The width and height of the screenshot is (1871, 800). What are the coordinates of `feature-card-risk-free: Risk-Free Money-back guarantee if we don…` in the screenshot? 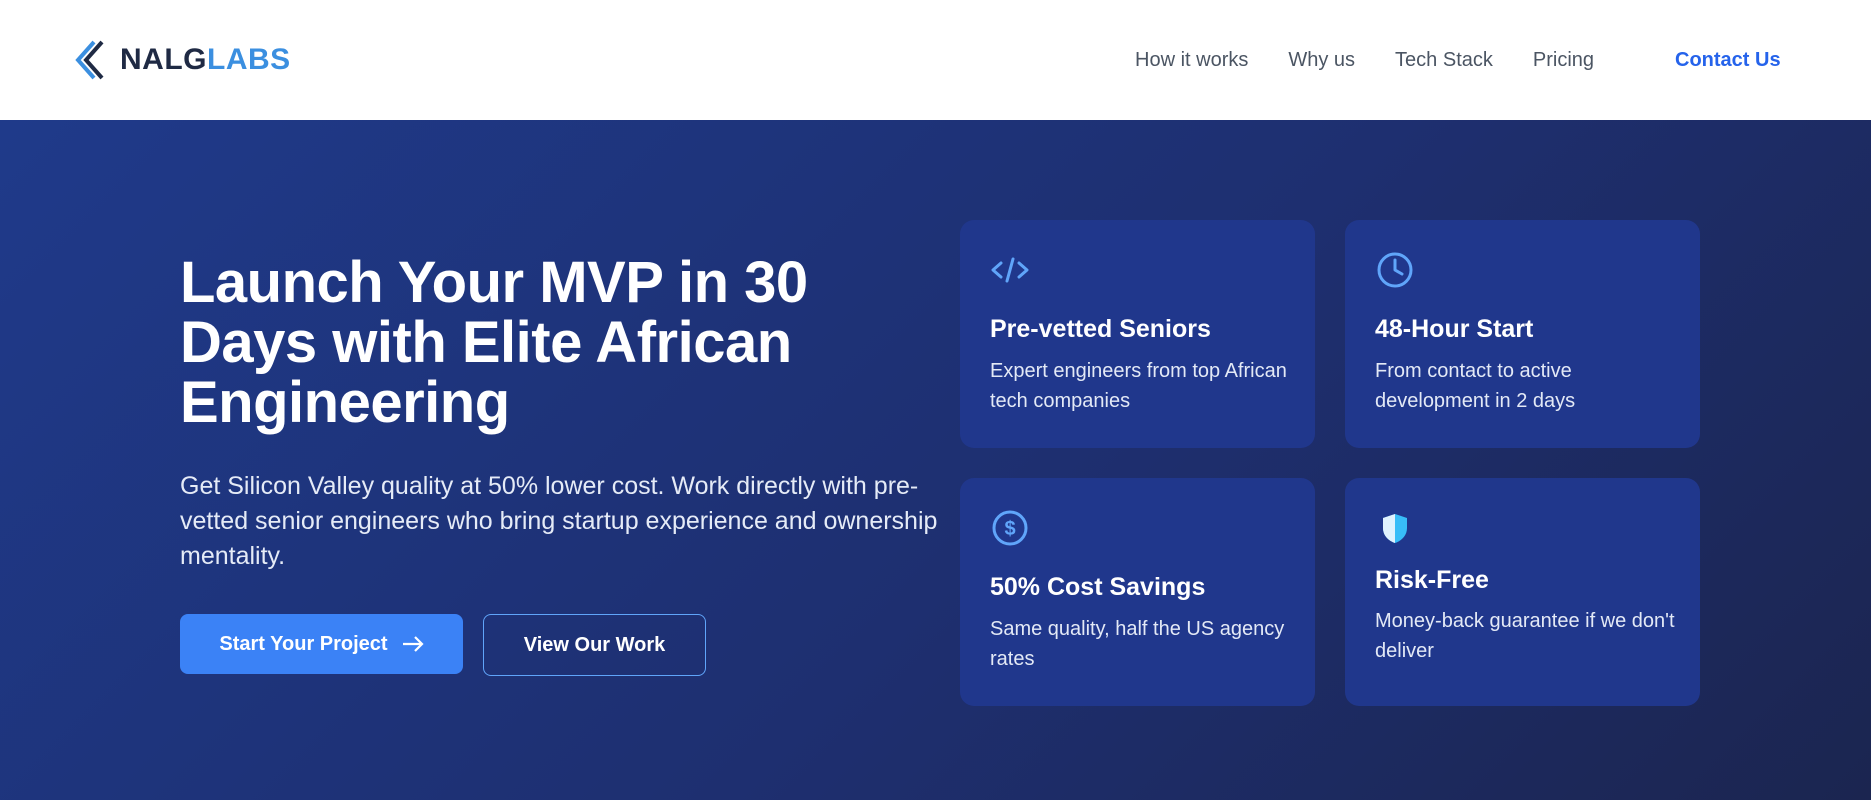 It's located at (1522, 592).